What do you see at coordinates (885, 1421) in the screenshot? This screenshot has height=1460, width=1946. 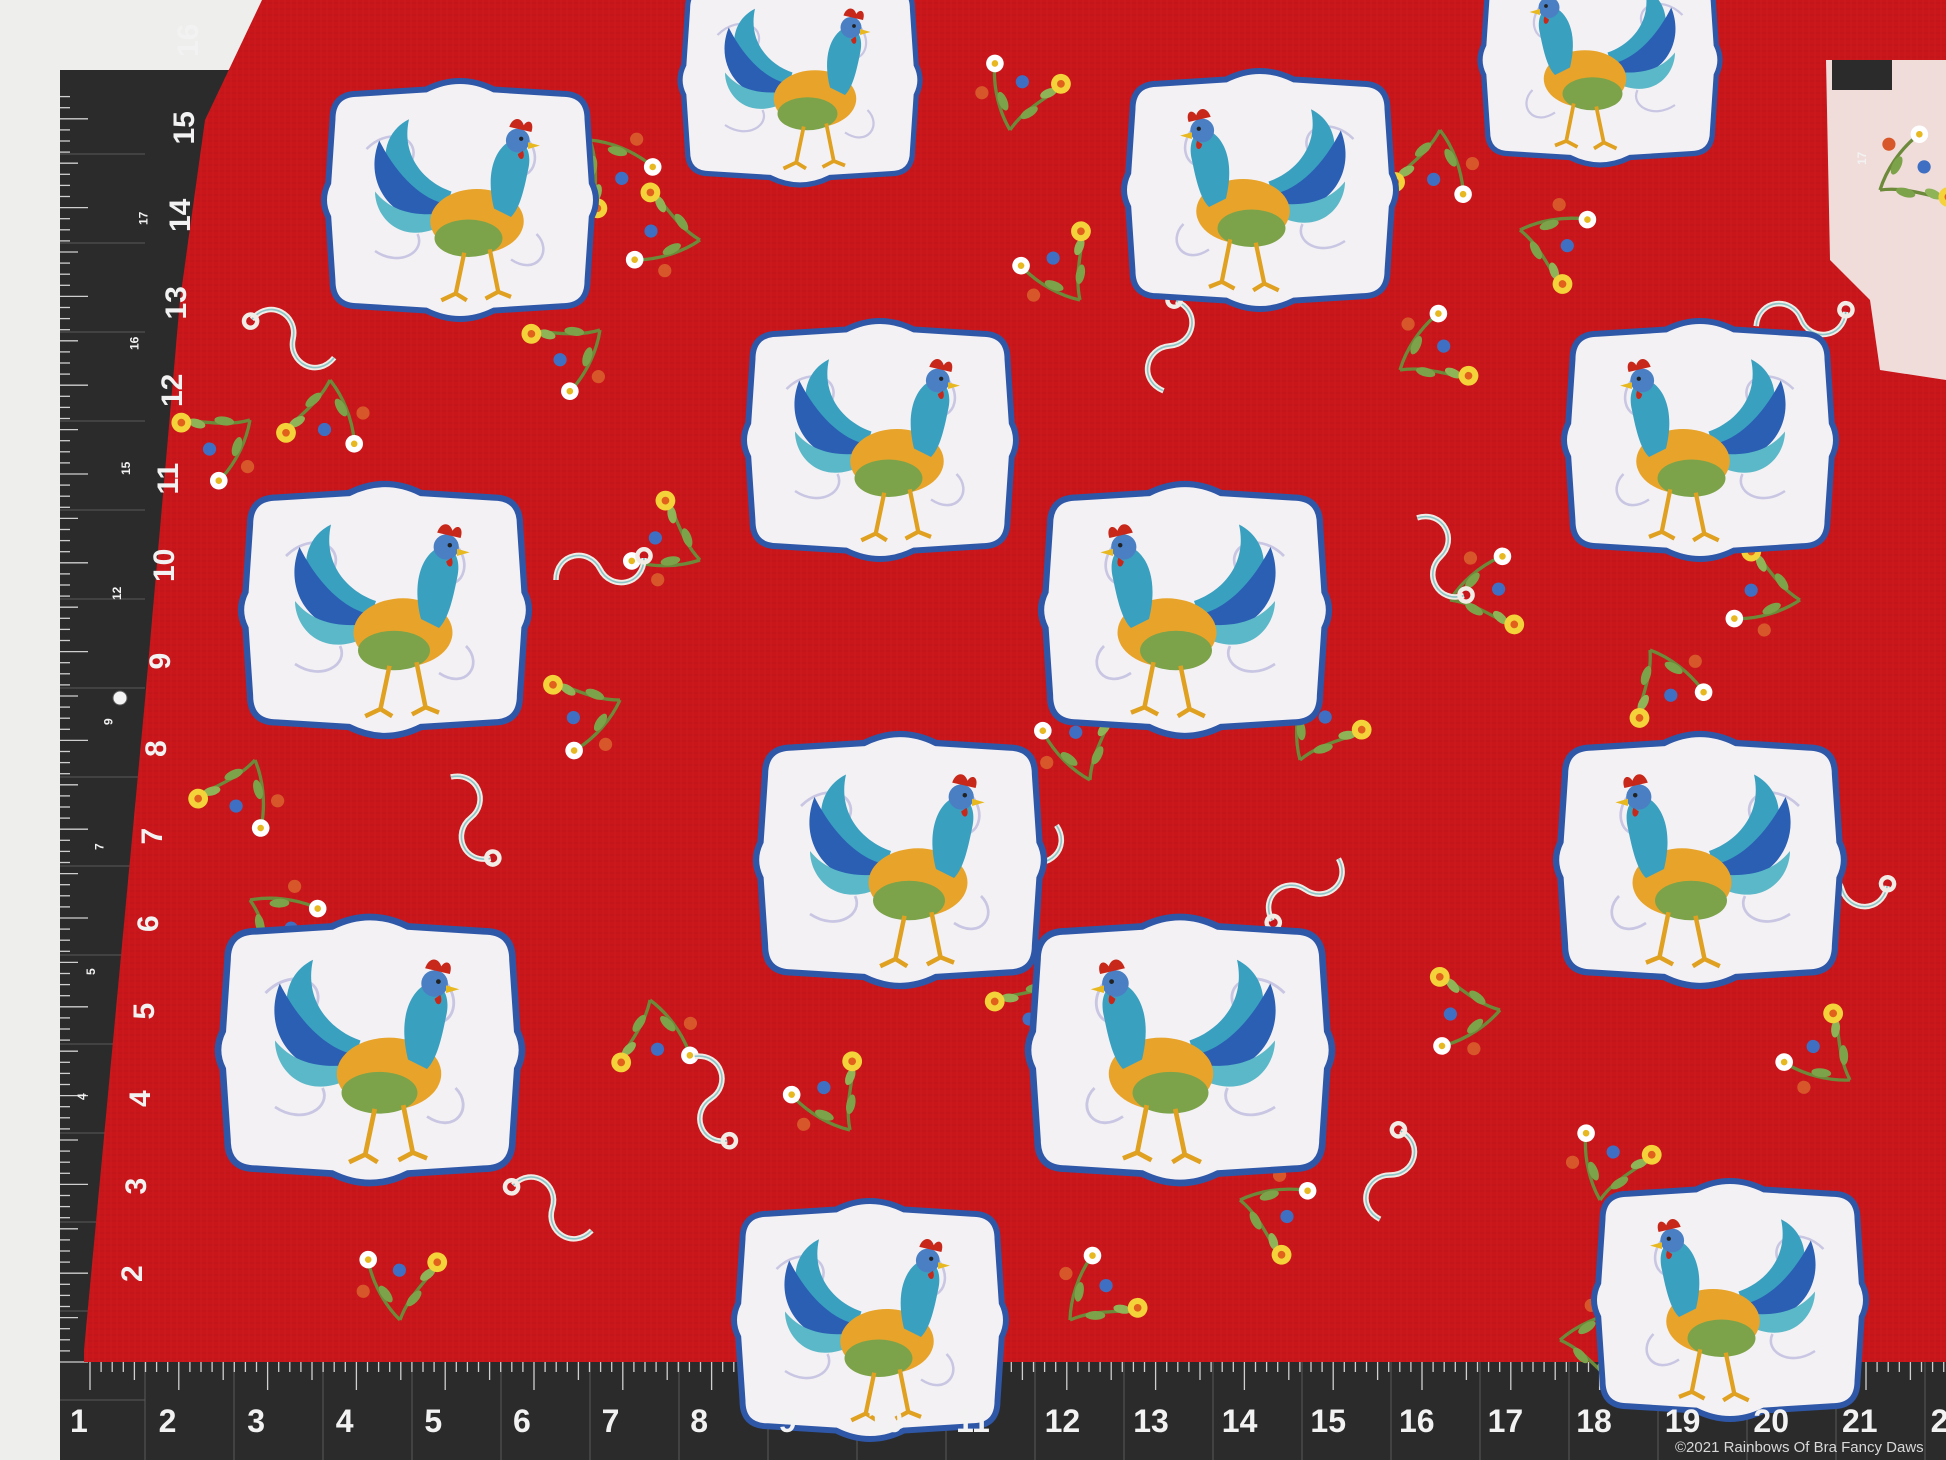 I see `ruler-bottom-number: 10` at bounding box center [885, 1421].